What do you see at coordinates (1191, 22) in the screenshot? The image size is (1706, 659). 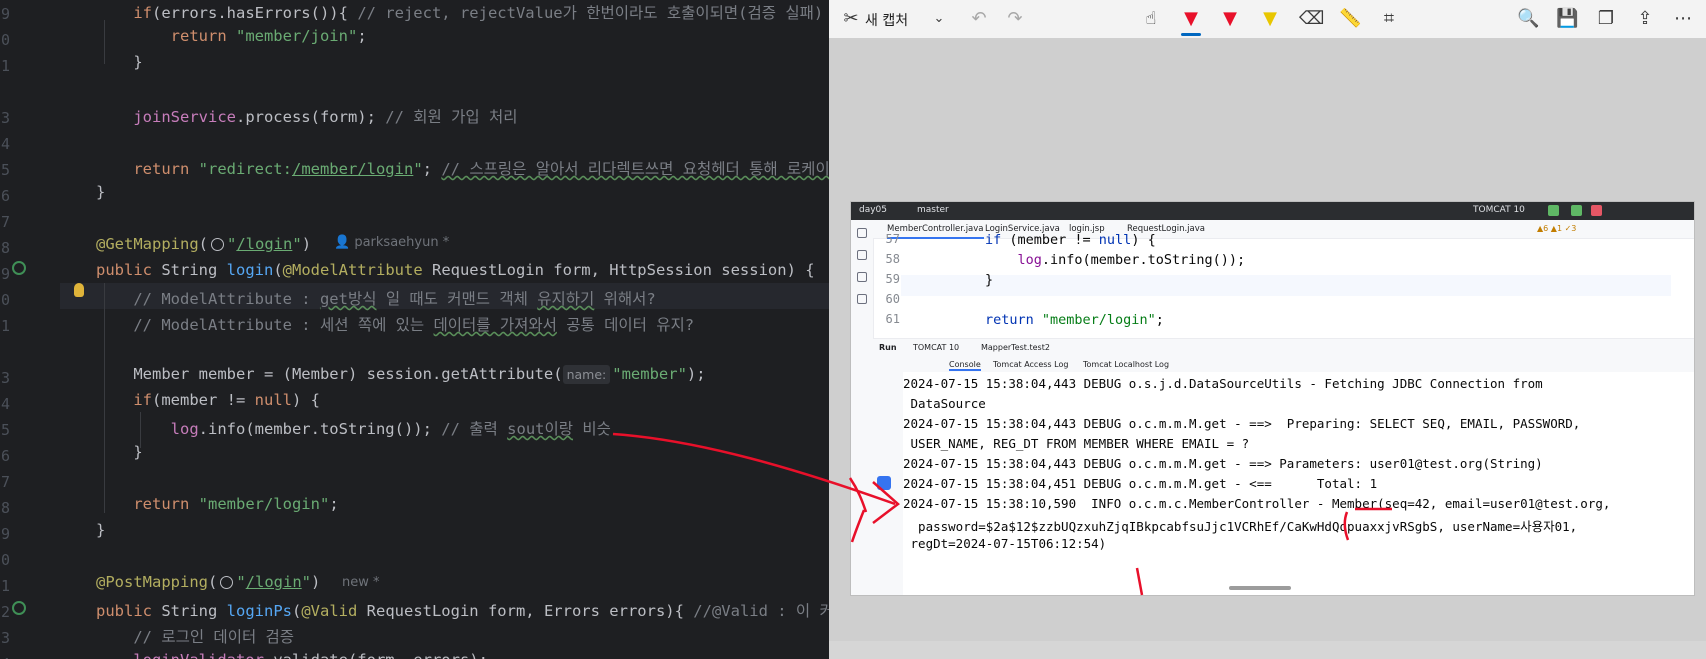 I see `ballpoint-pen-icon: ▼` at bounding box center [1191, 22].